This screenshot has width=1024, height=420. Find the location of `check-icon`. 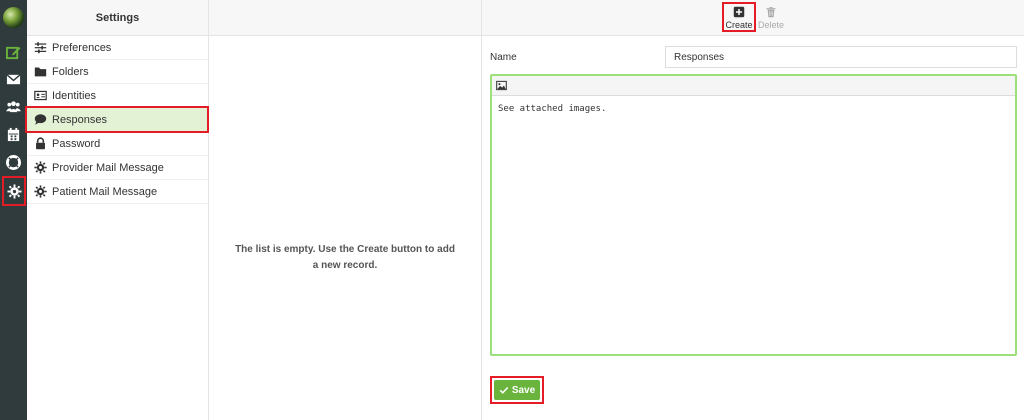

check-icon is located at coordinates (504, 390).